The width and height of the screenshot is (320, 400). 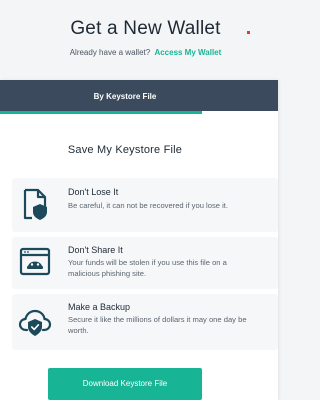 I want to click on tab-keystore-label: By Keystore File, so click(x=125, y=96).